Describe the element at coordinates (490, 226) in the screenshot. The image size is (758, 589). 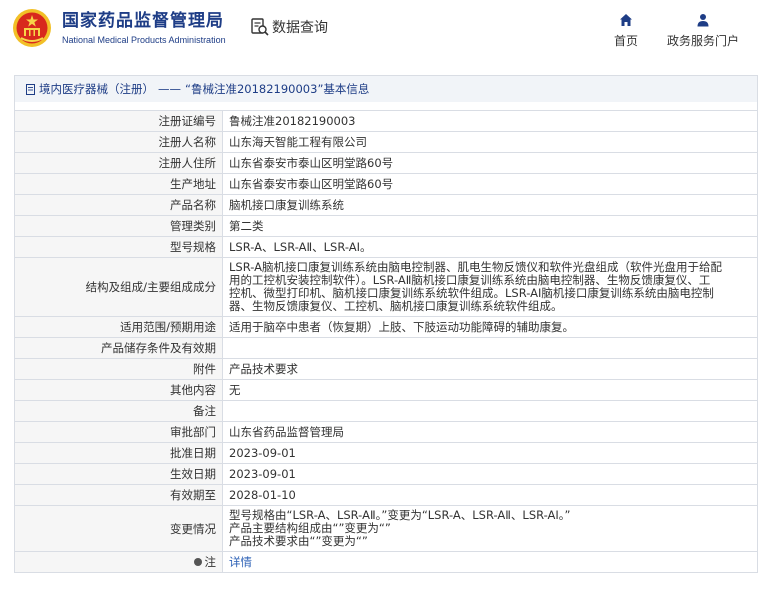
I see `field-value-mgmt-class: 第二类` at that location.